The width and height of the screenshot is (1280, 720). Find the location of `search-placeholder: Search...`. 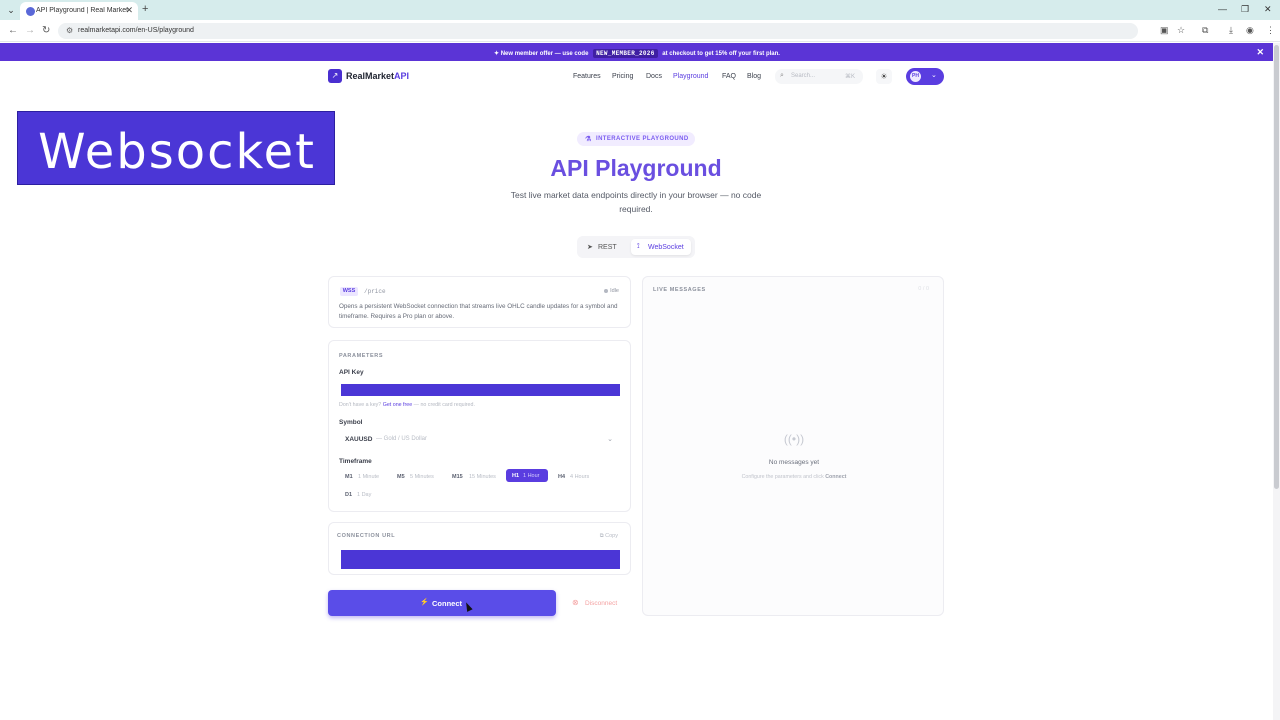

search-placeholder: Search... is located at coordinates (803, 76).